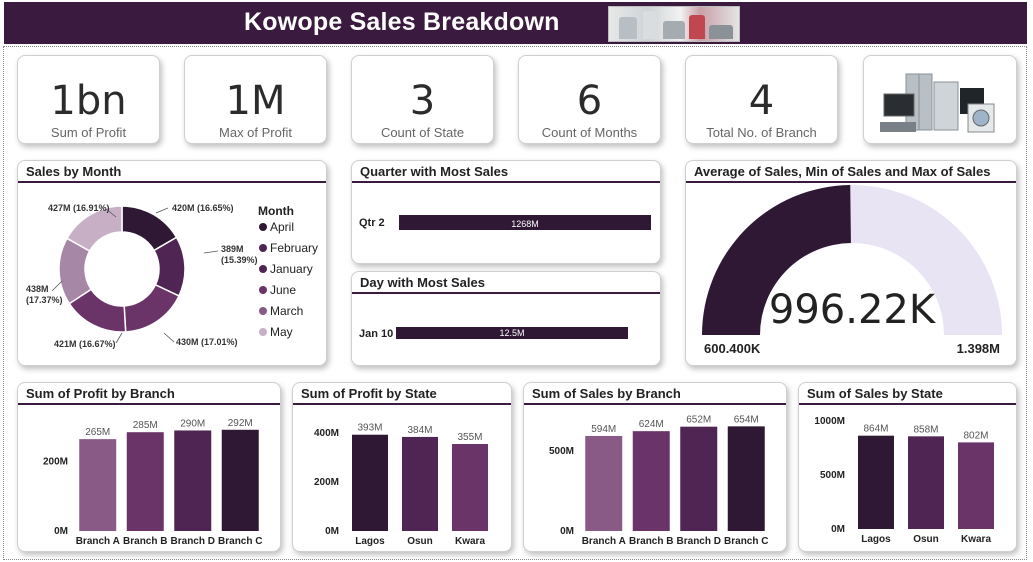 The width and height of the screenshot is (1033, 562). Describe the element at coordinates (506, 318) in the screenshot. I see `day-panel: Day with Most Sales Jan 10 12.5M` at that location.